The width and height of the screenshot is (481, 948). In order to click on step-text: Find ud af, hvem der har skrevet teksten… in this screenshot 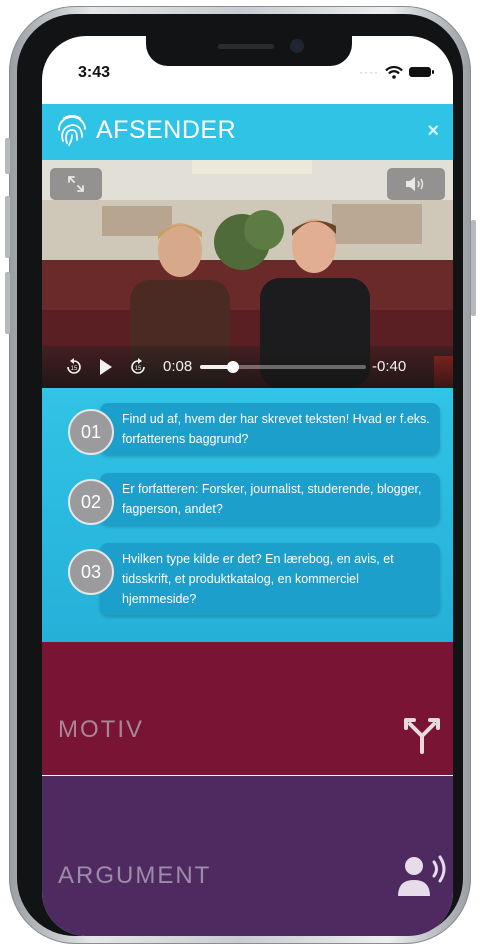, I will do `click(270, 429)`.